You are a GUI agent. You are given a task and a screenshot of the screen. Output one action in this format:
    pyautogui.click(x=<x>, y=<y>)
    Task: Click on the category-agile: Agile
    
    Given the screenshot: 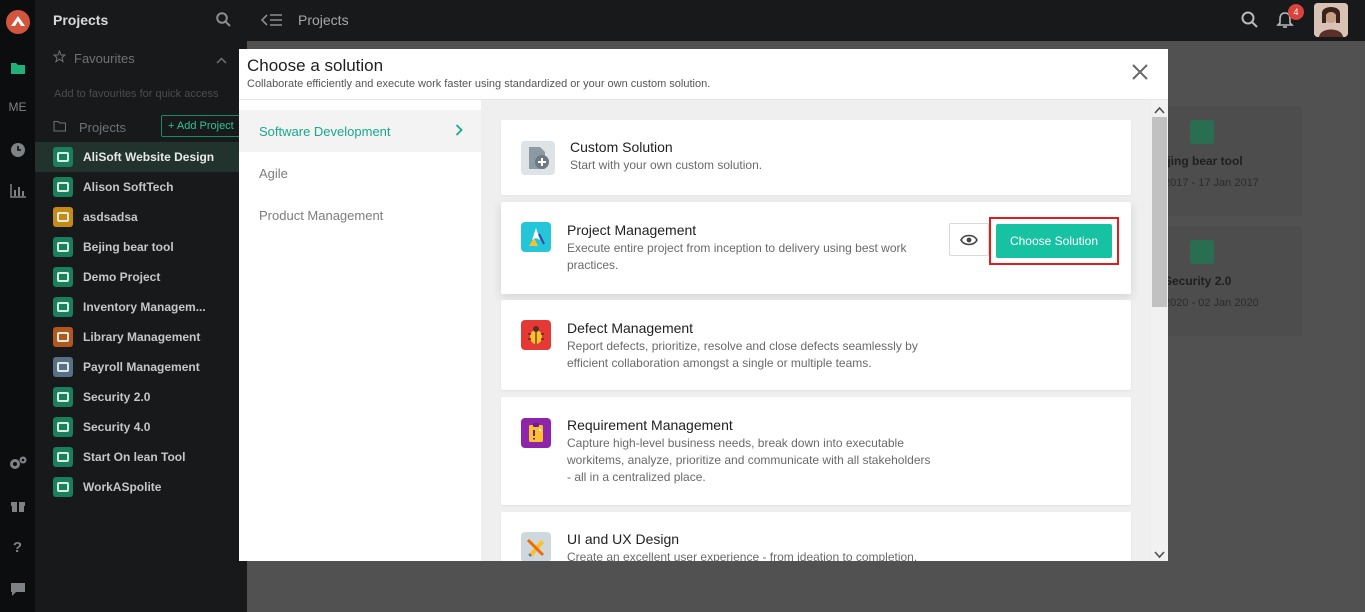 What is the action you would take?
    pyautogui.click(x=360, y=173)
    